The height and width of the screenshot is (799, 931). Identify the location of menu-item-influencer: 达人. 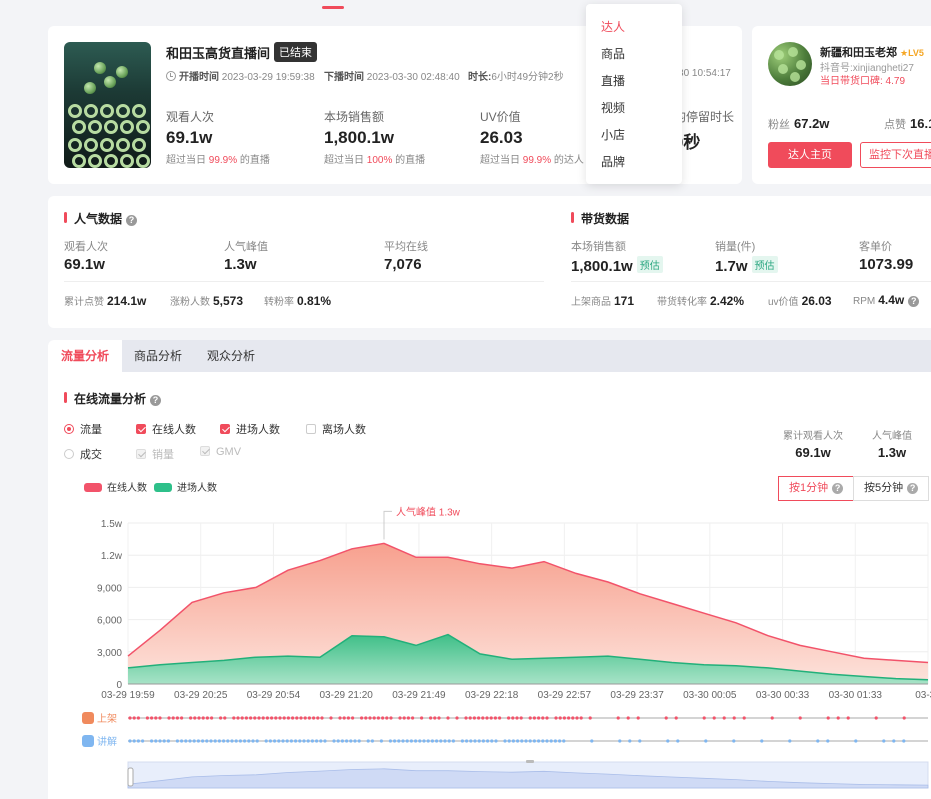
(613, 26).